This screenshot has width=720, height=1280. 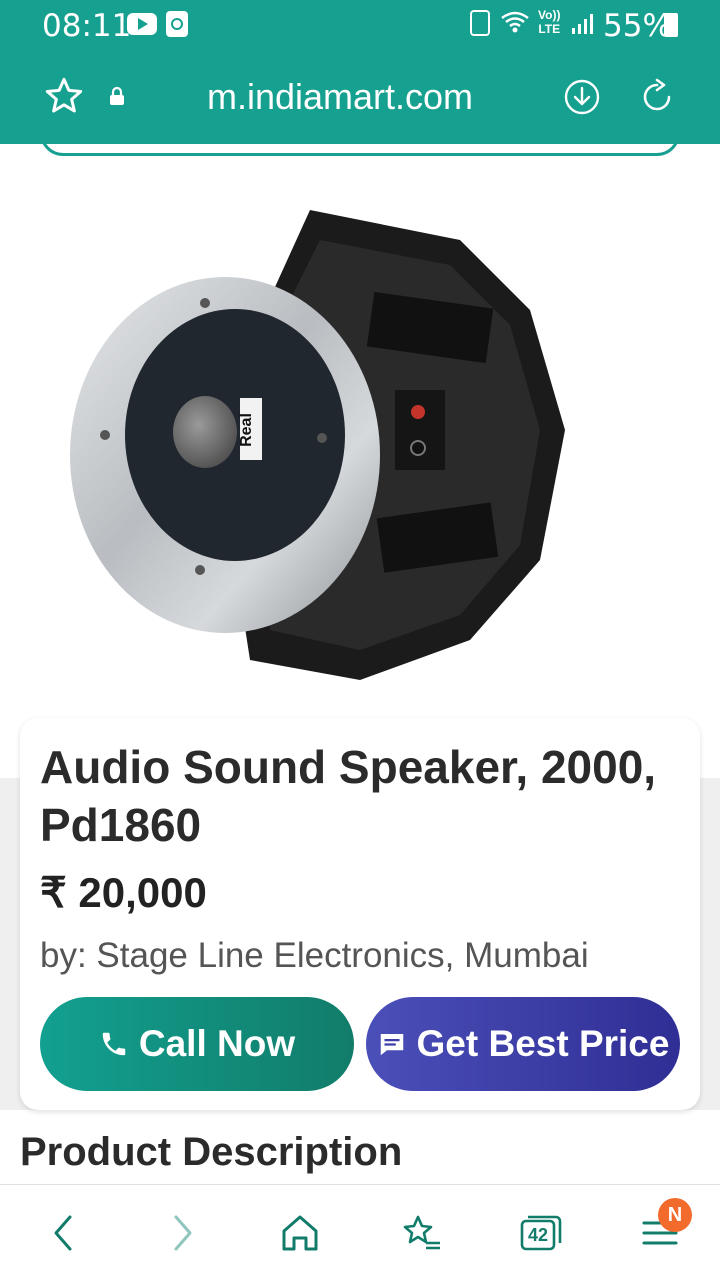 What do you see at coordinates (64, 96) in the screenshot?
I see `star-outline-icon` at bounding box center [64, 96].